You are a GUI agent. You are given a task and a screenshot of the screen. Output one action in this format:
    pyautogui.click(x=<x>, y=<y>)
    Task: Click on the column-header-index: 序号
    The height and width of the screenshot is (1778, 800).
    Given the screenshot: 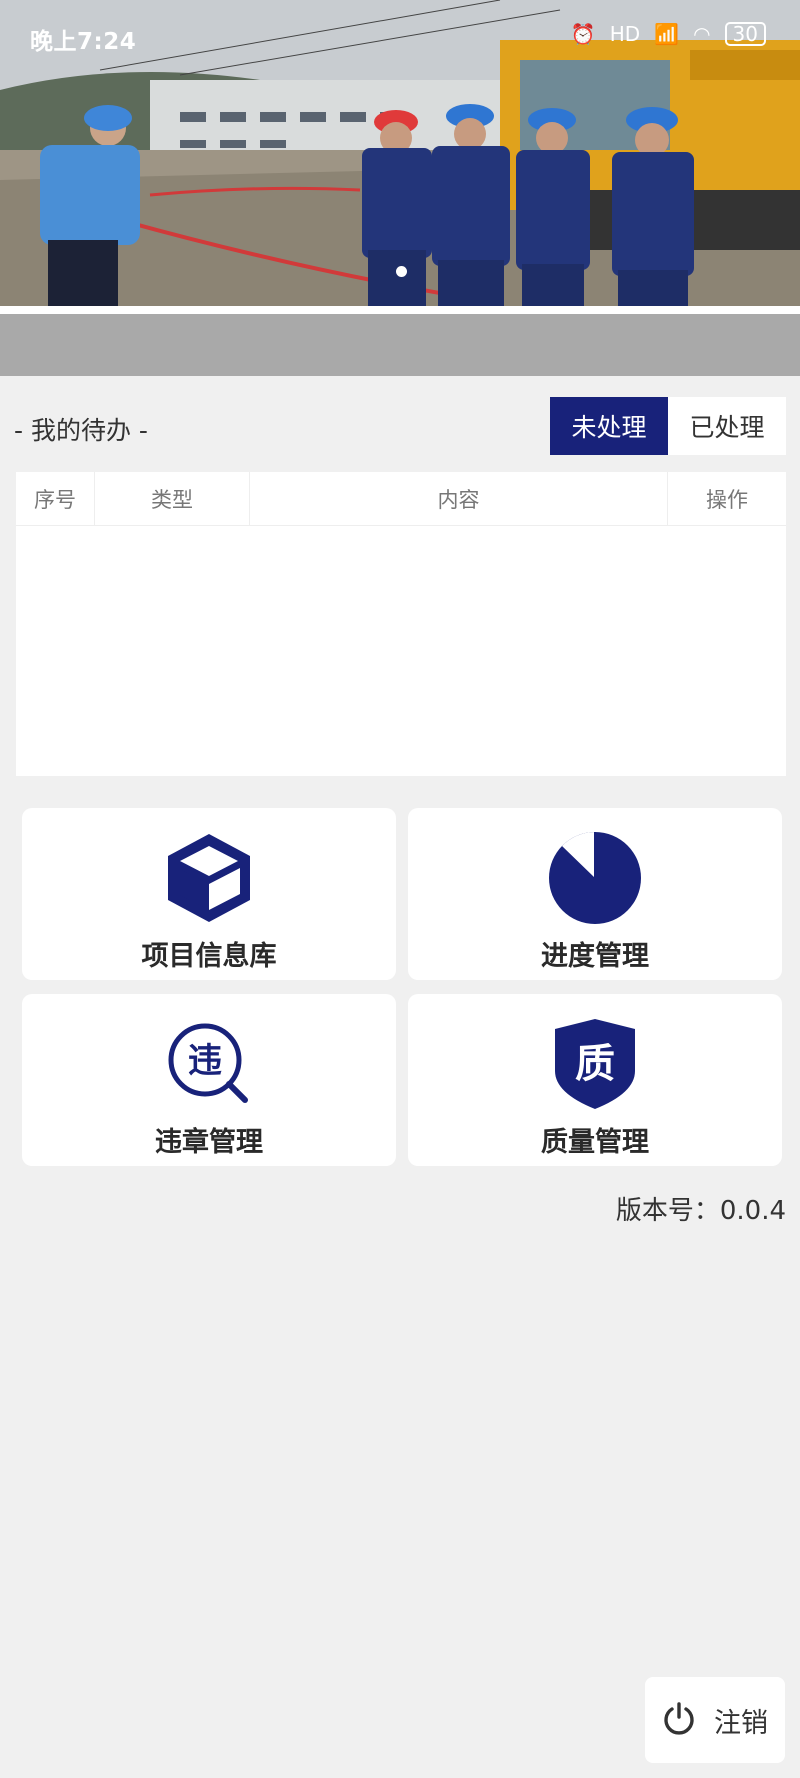 What is the action you would take?
    pyautogui.click(x=55, y=499)
    